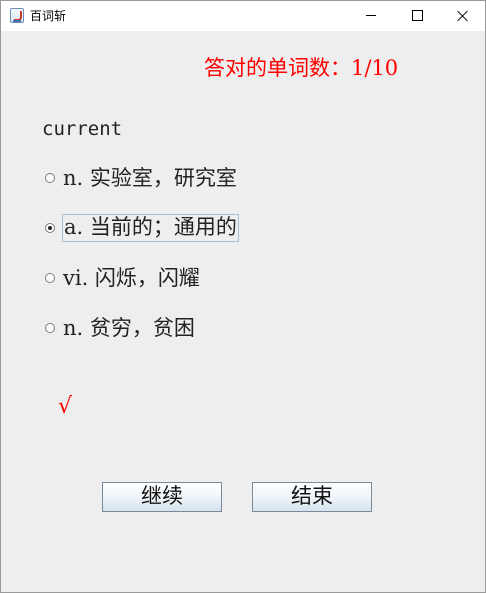  What do you see at coordinates (17, 15) in the screenshot?
I see `java-app-icon` at bounding box center [17, 15].